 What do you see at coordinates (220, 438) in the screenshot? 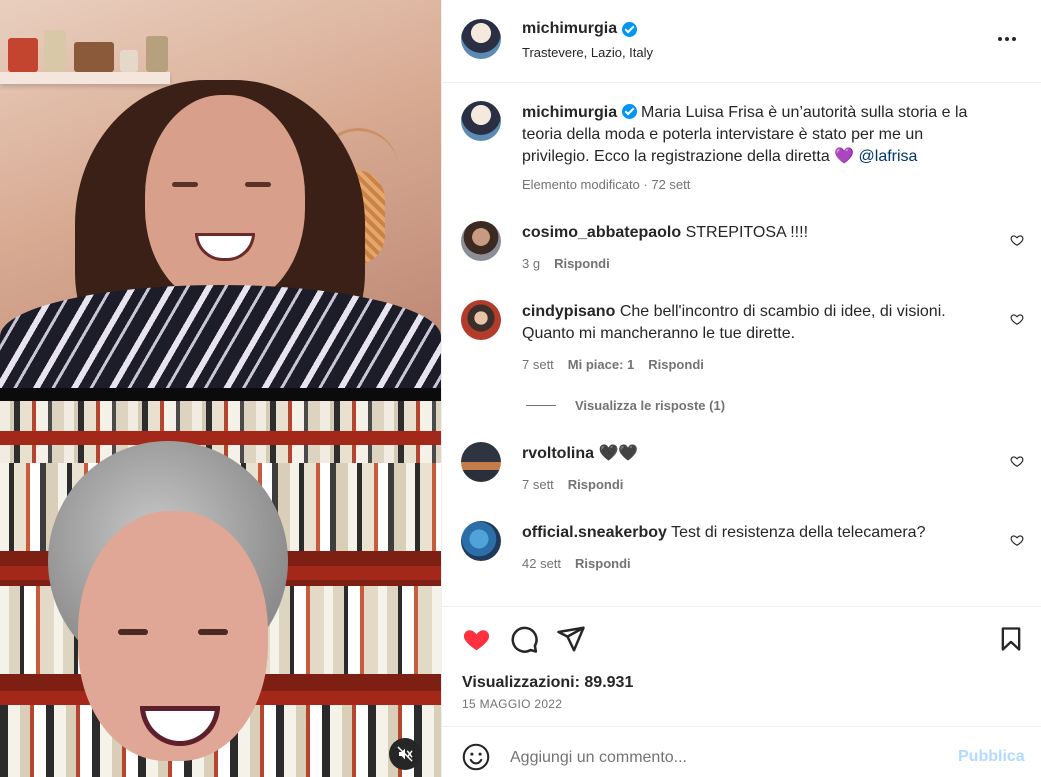
I see `shelf-board` at bounding box center [220, 438].